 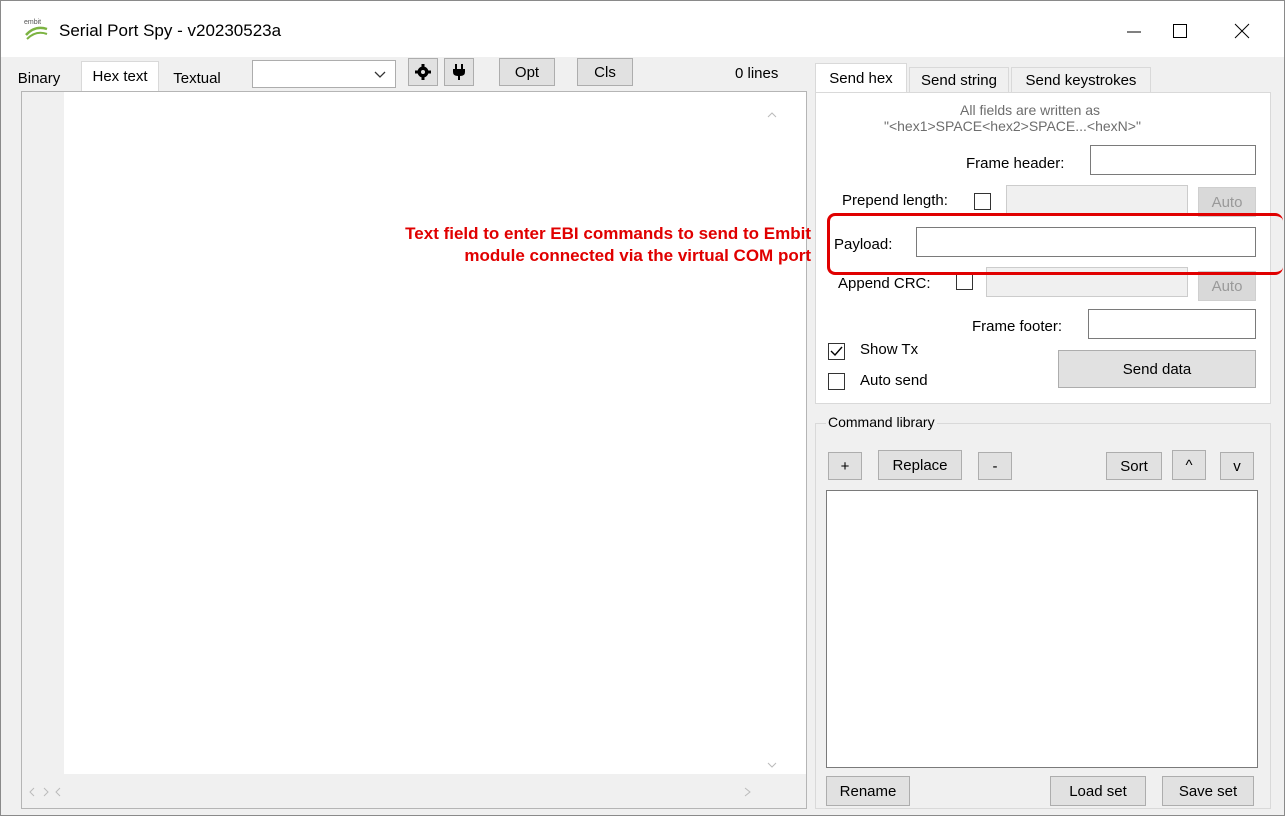 I want to click on command-list, so click(x=1042, y=629).